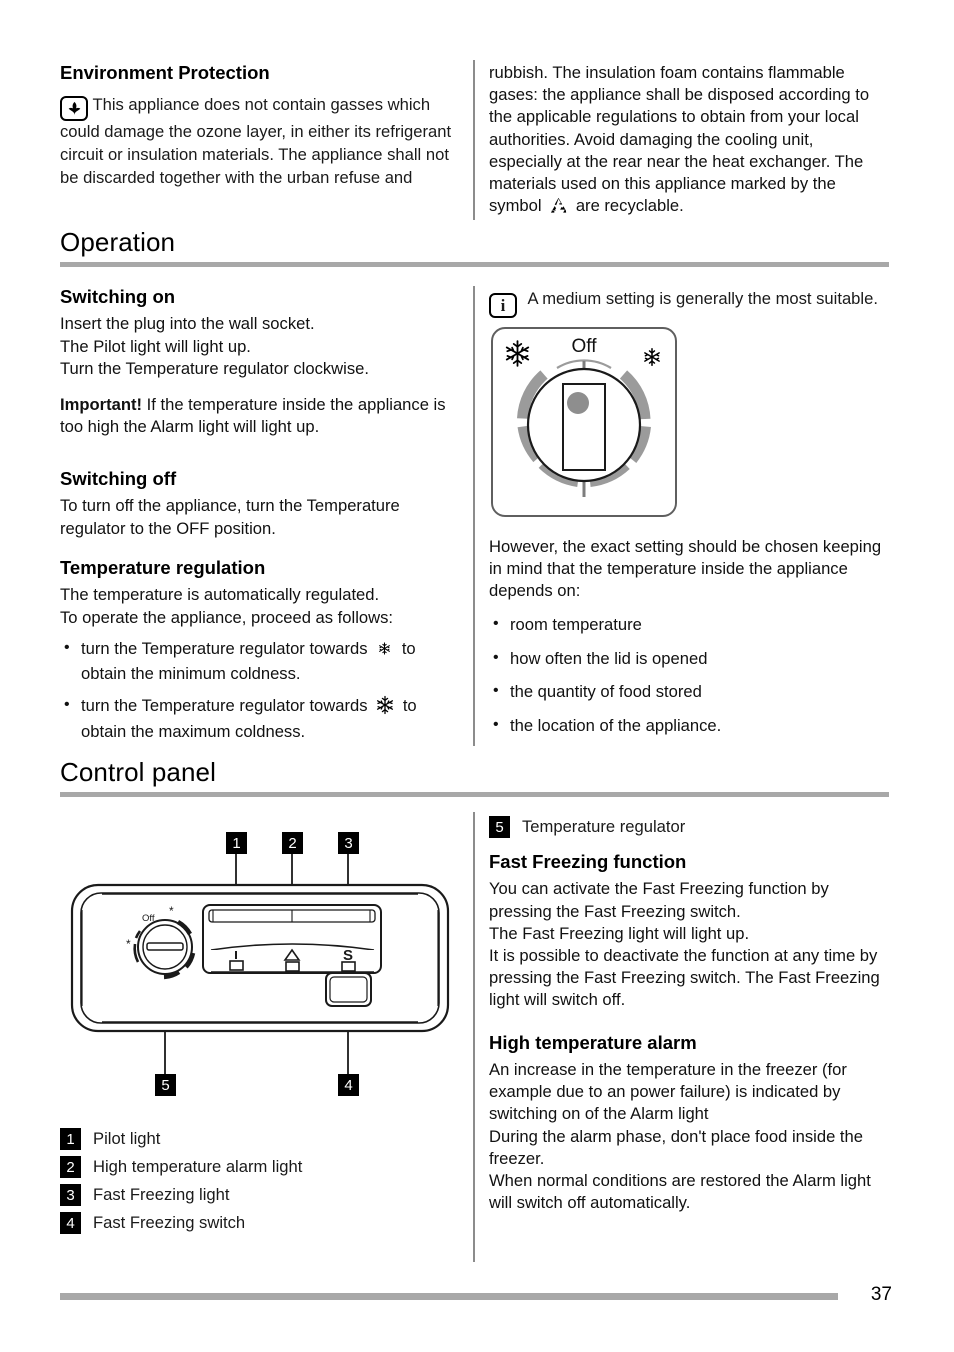  I want to click on appliance-lid-graphic: S Off * *, so click(260, 964).